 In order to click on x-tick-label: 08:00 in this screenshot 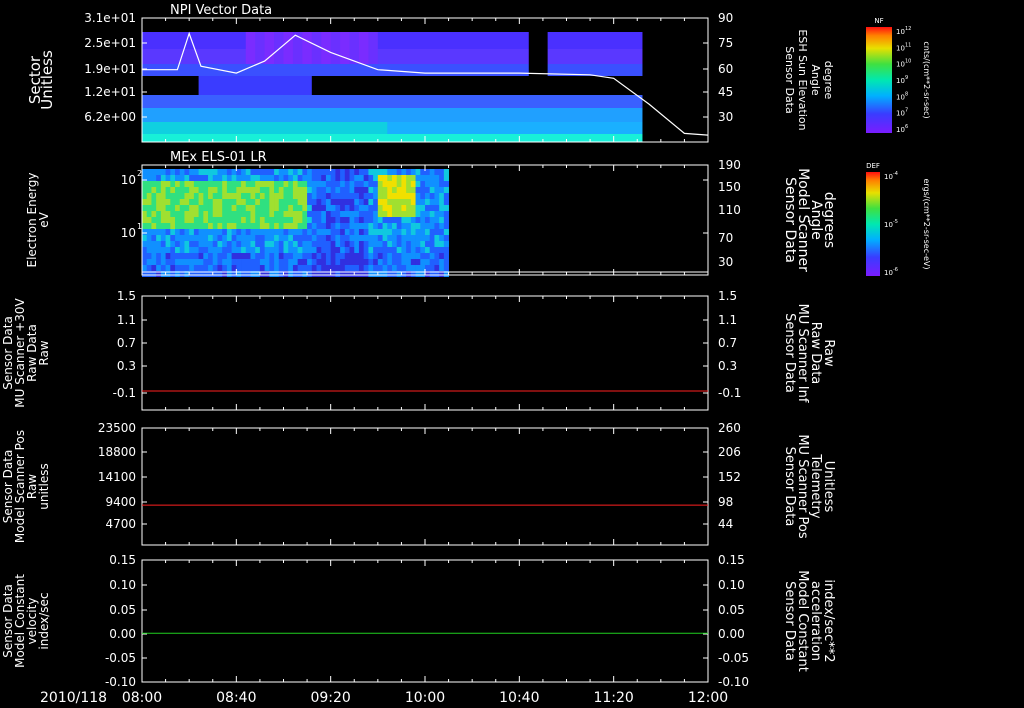, I will do `click(142, 698)`.